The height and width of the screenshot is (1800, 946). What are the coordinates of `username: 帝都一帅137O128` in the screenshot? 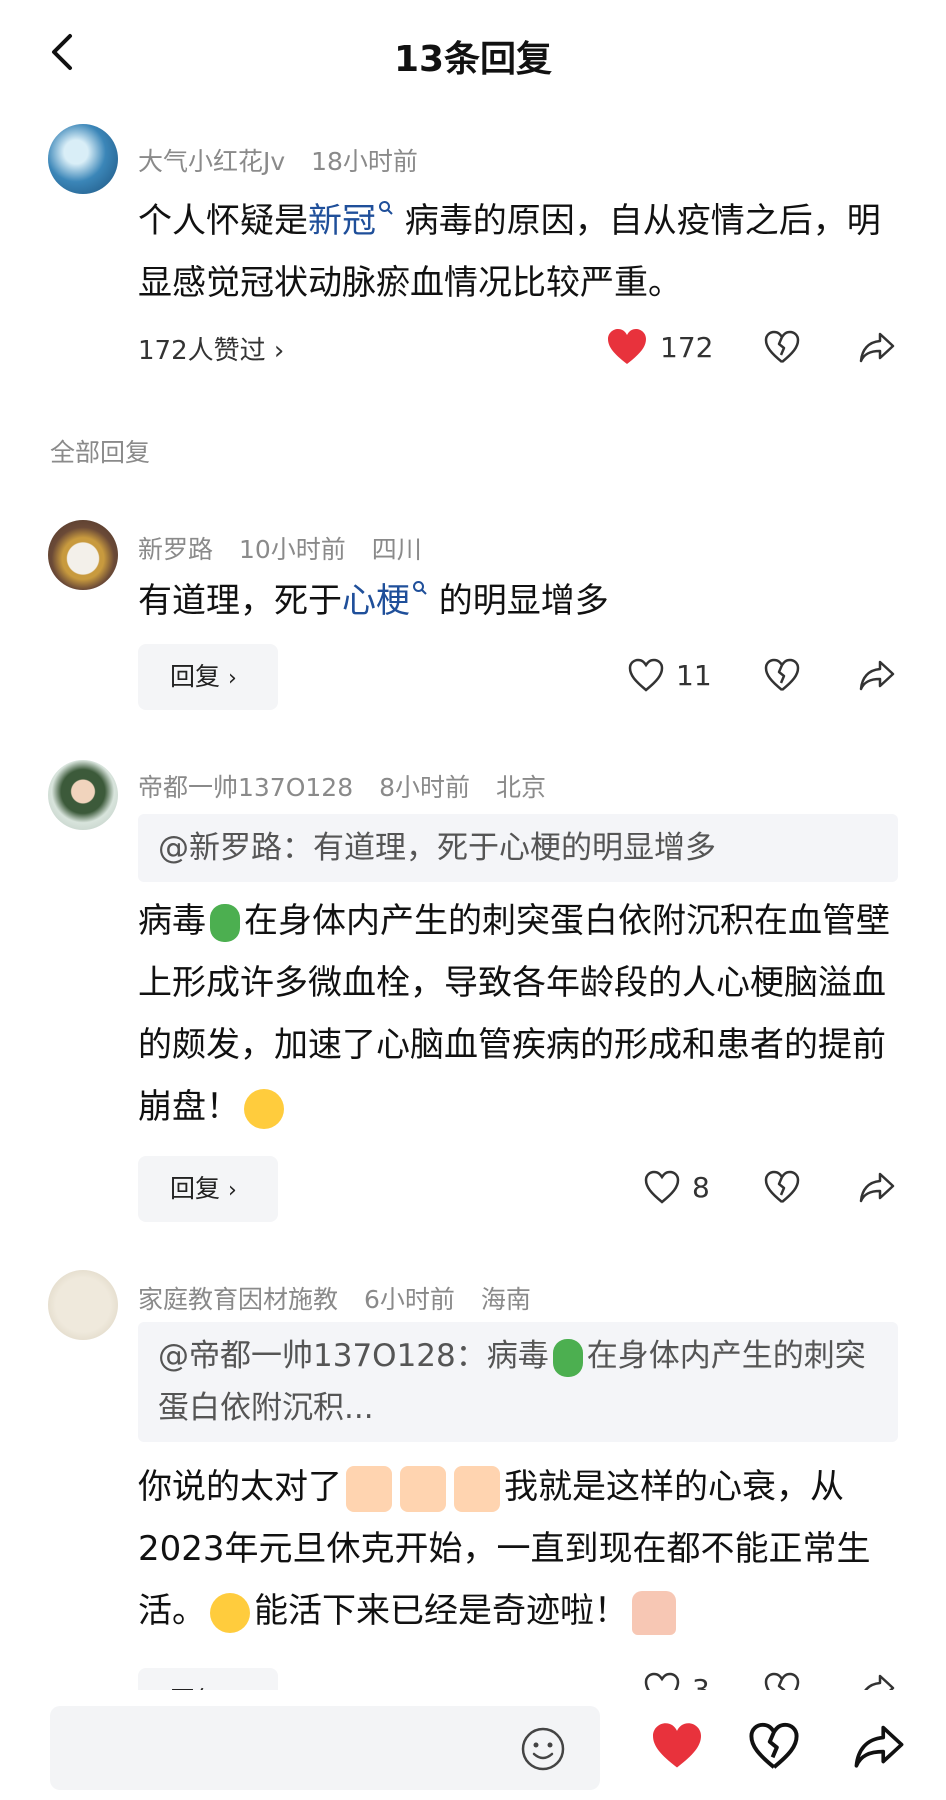 It's located at (245, 787).